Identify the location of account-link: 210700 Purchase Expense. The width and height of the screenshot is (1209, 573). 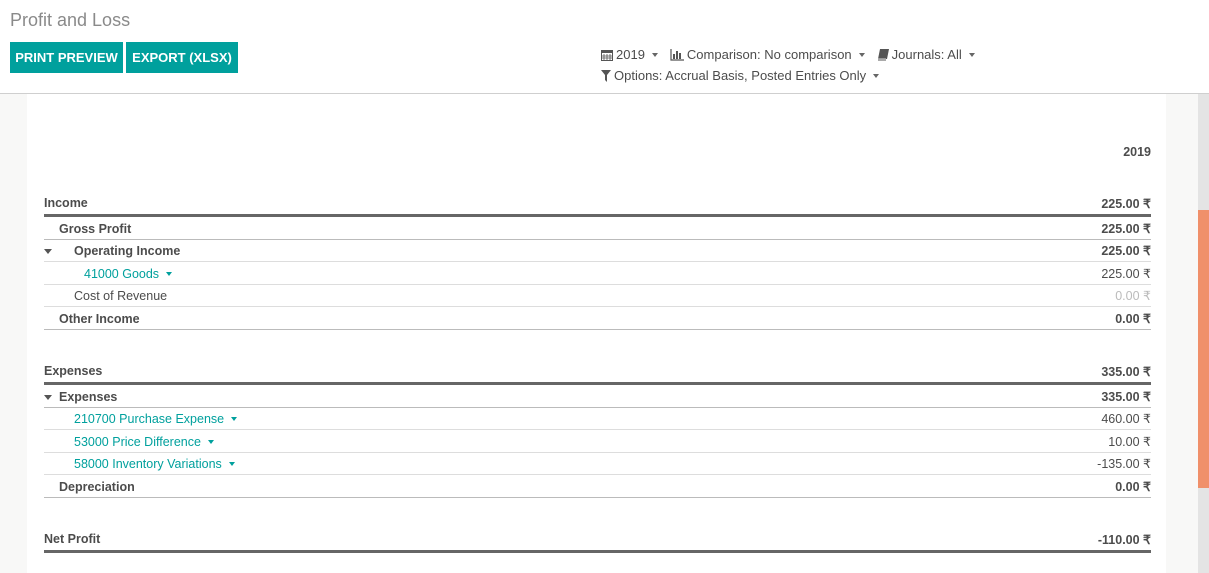
(141, 418).